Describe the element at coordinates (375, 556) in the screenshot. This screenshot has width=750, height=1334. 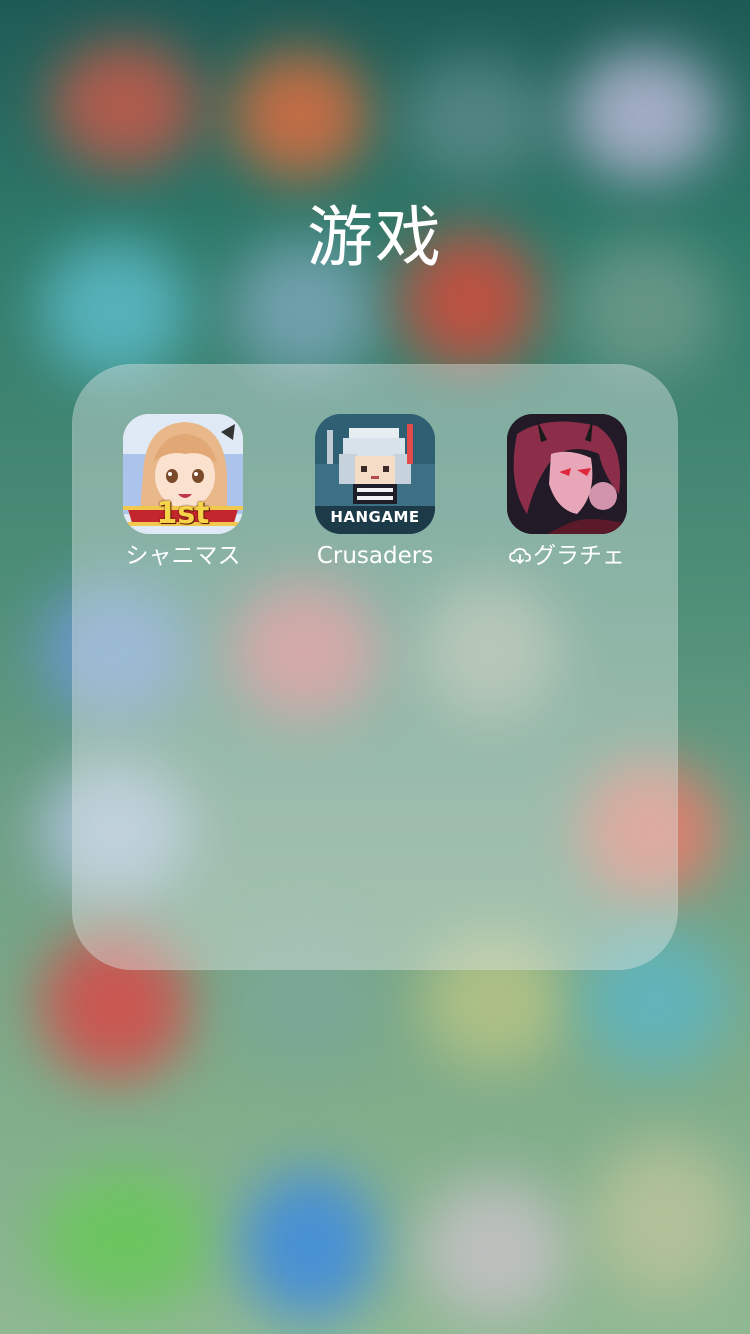
I see `app-label: Crusaders` at that location.